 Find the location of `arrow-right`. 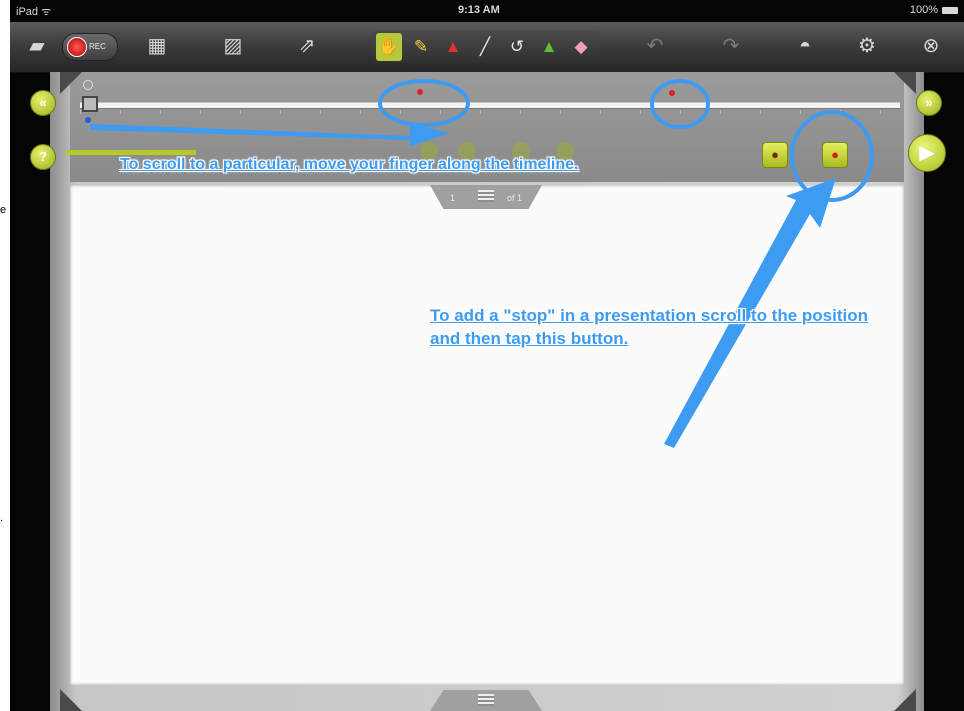

arrow-right is located at coordinates (270, 135).